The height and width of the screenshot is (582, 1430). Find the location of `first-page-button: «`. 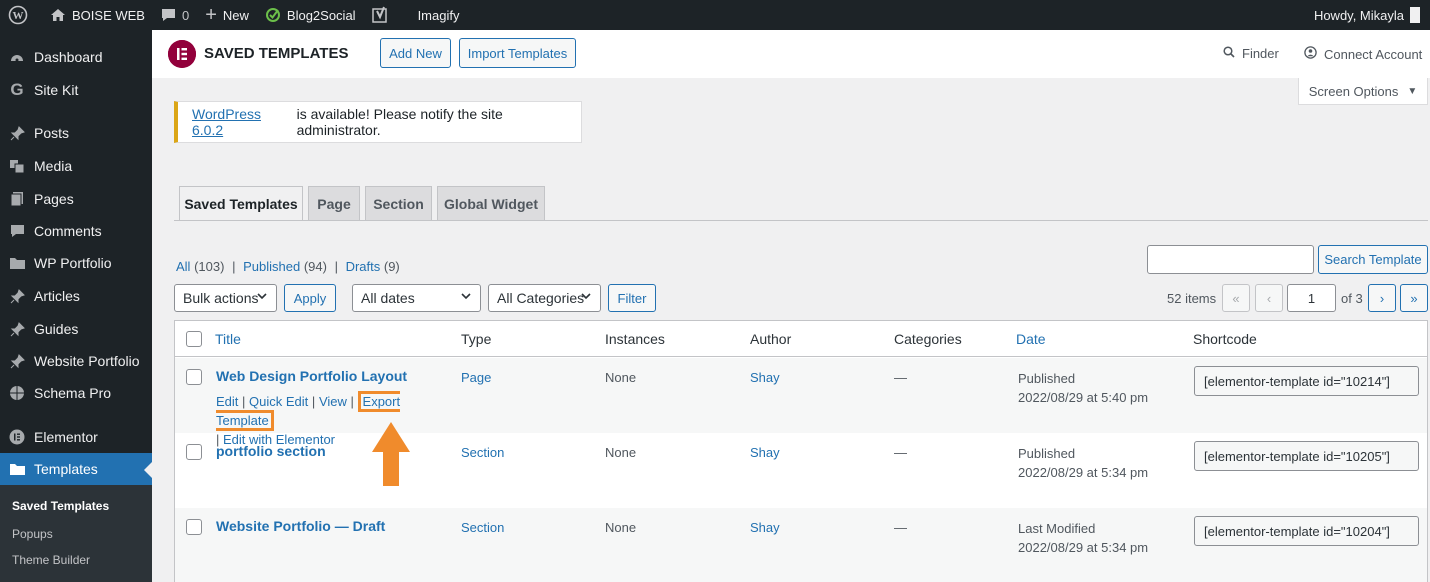

first-page-button: « is located at coordinates (1236, 298).